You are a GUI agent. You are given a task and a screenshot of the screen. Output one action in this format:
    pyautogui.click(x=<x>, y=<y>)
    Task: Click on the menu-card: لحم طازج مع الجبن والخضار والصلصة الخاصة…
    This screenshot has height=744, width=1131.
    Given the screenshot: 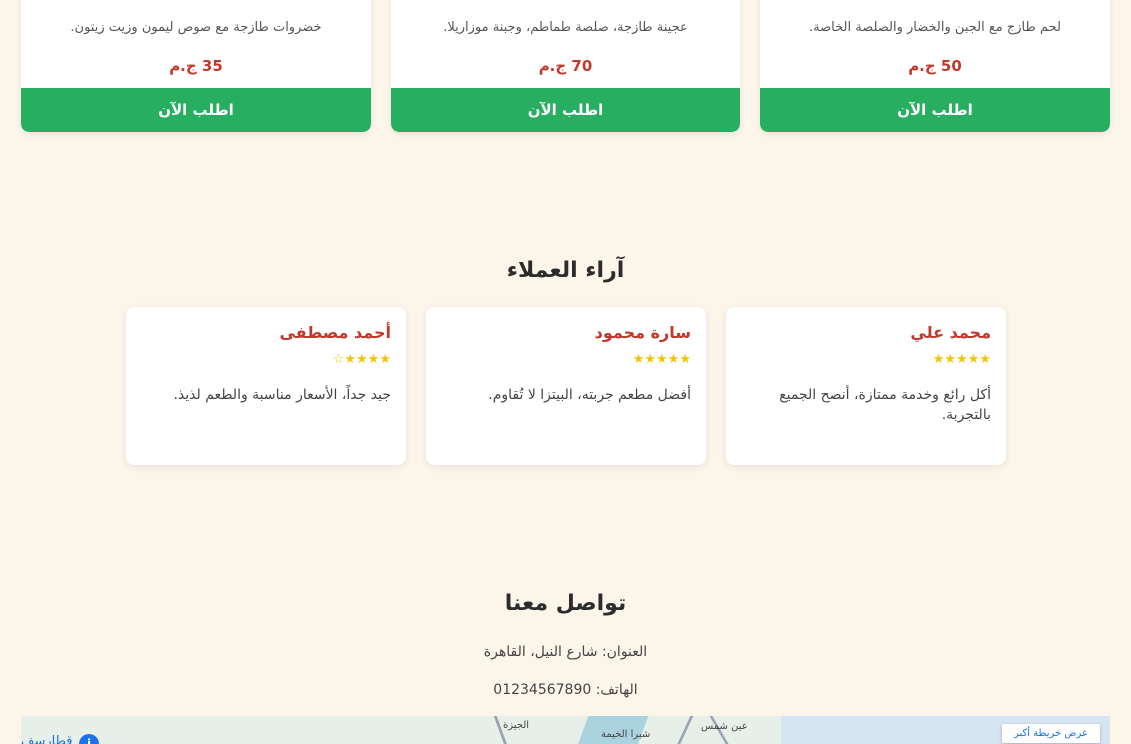 What is the action you would take?
    pyautogui.click(x=935, y=66)
    